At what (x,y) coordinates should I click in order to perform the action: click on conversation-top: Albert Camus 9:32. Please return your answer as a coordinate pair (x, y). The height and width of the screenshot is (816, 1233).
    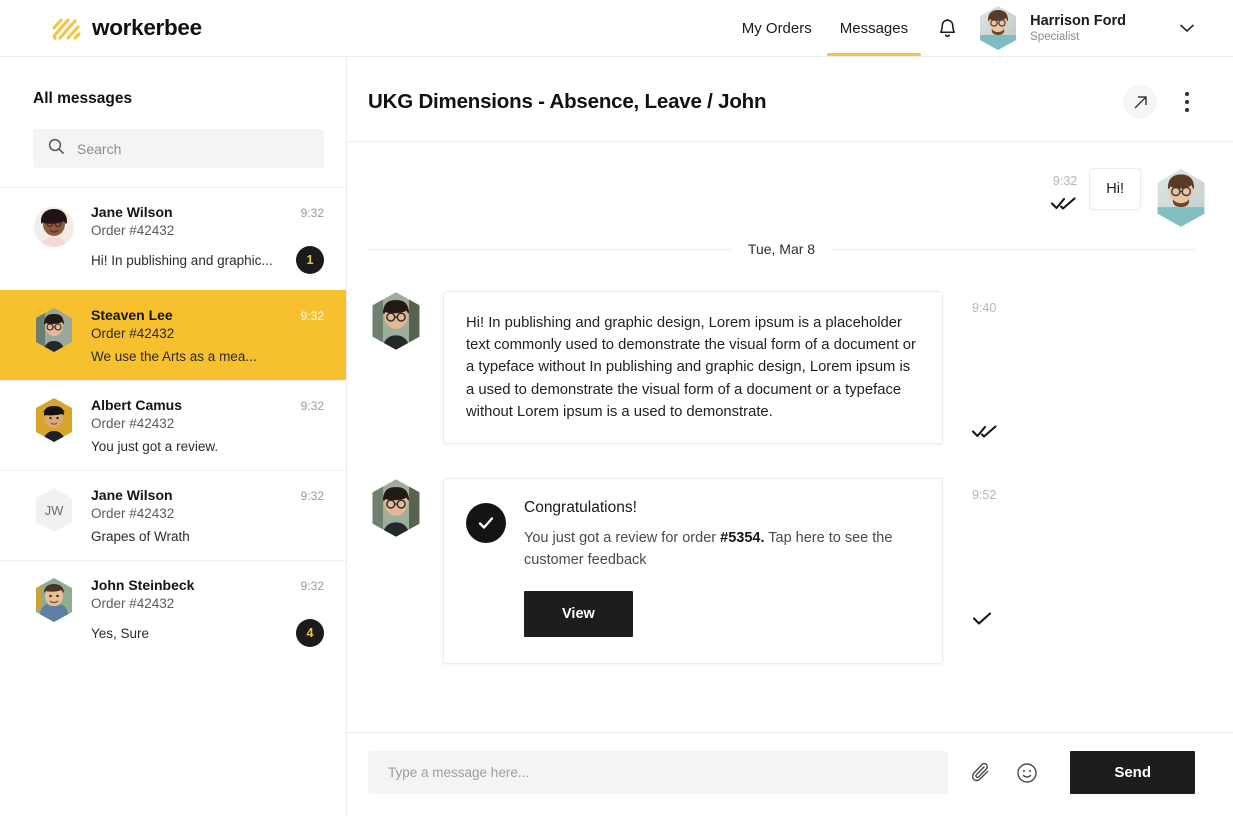
    Looking at the image, I should click on (207, 405).